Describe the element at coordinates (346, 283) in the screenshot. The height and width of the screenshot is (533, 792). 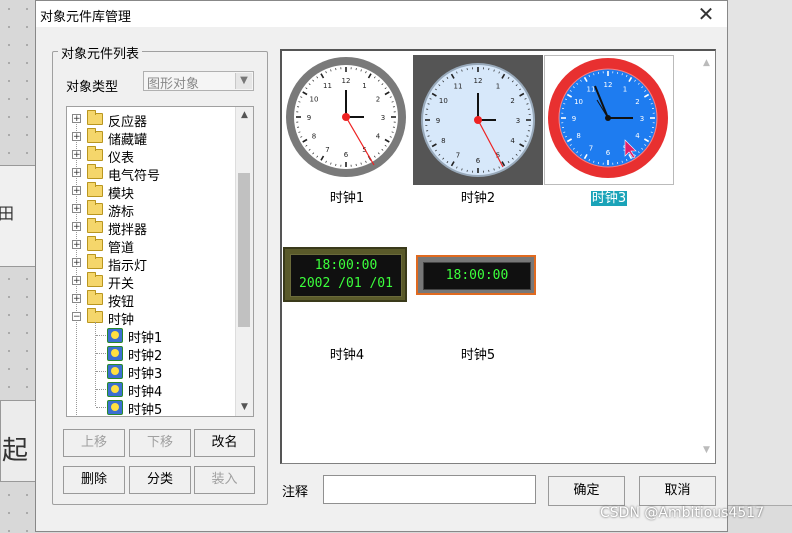
I see `clock4-date: 2002 /01 /01` at that location.